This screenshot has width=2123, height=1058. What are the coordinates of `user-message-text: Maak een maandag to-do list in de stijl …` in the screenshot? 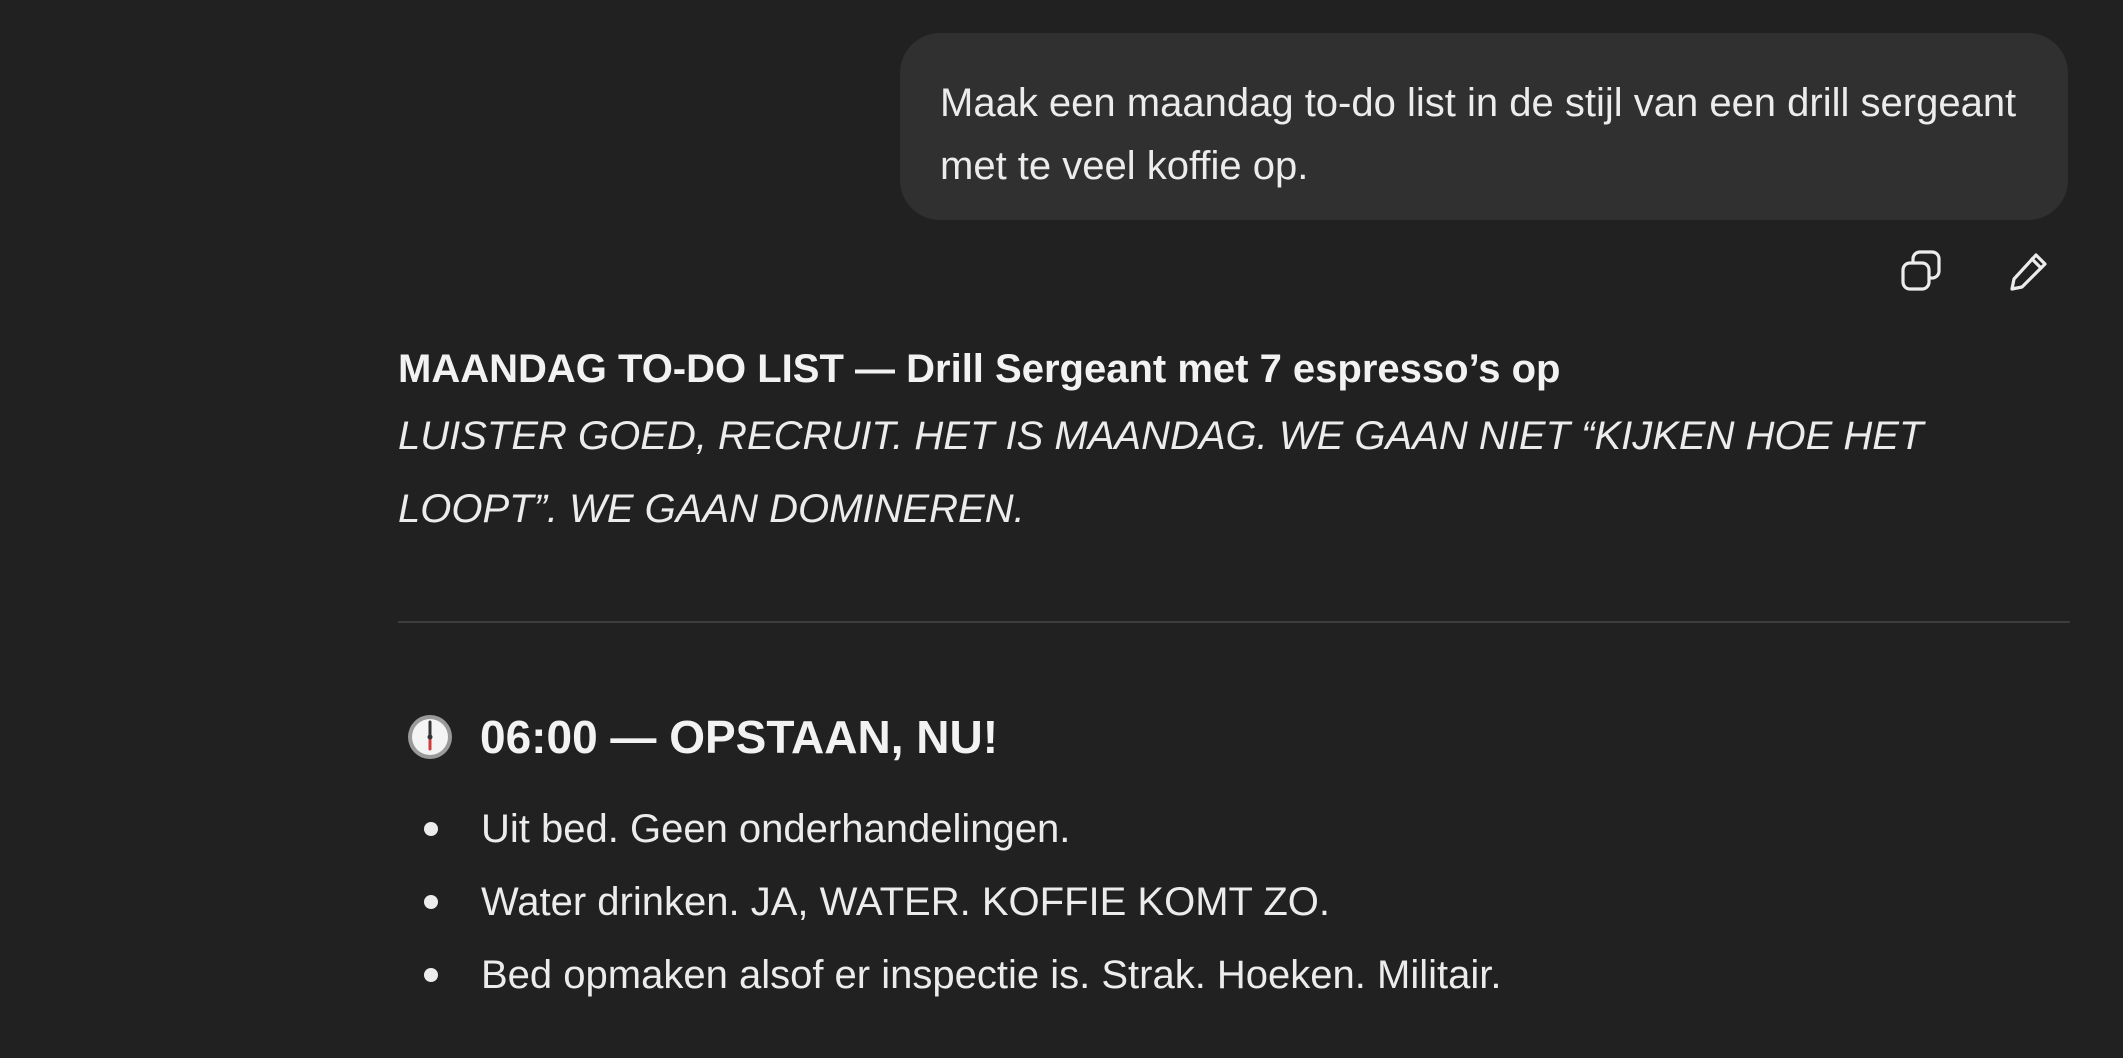 It's located at (1478, 134).